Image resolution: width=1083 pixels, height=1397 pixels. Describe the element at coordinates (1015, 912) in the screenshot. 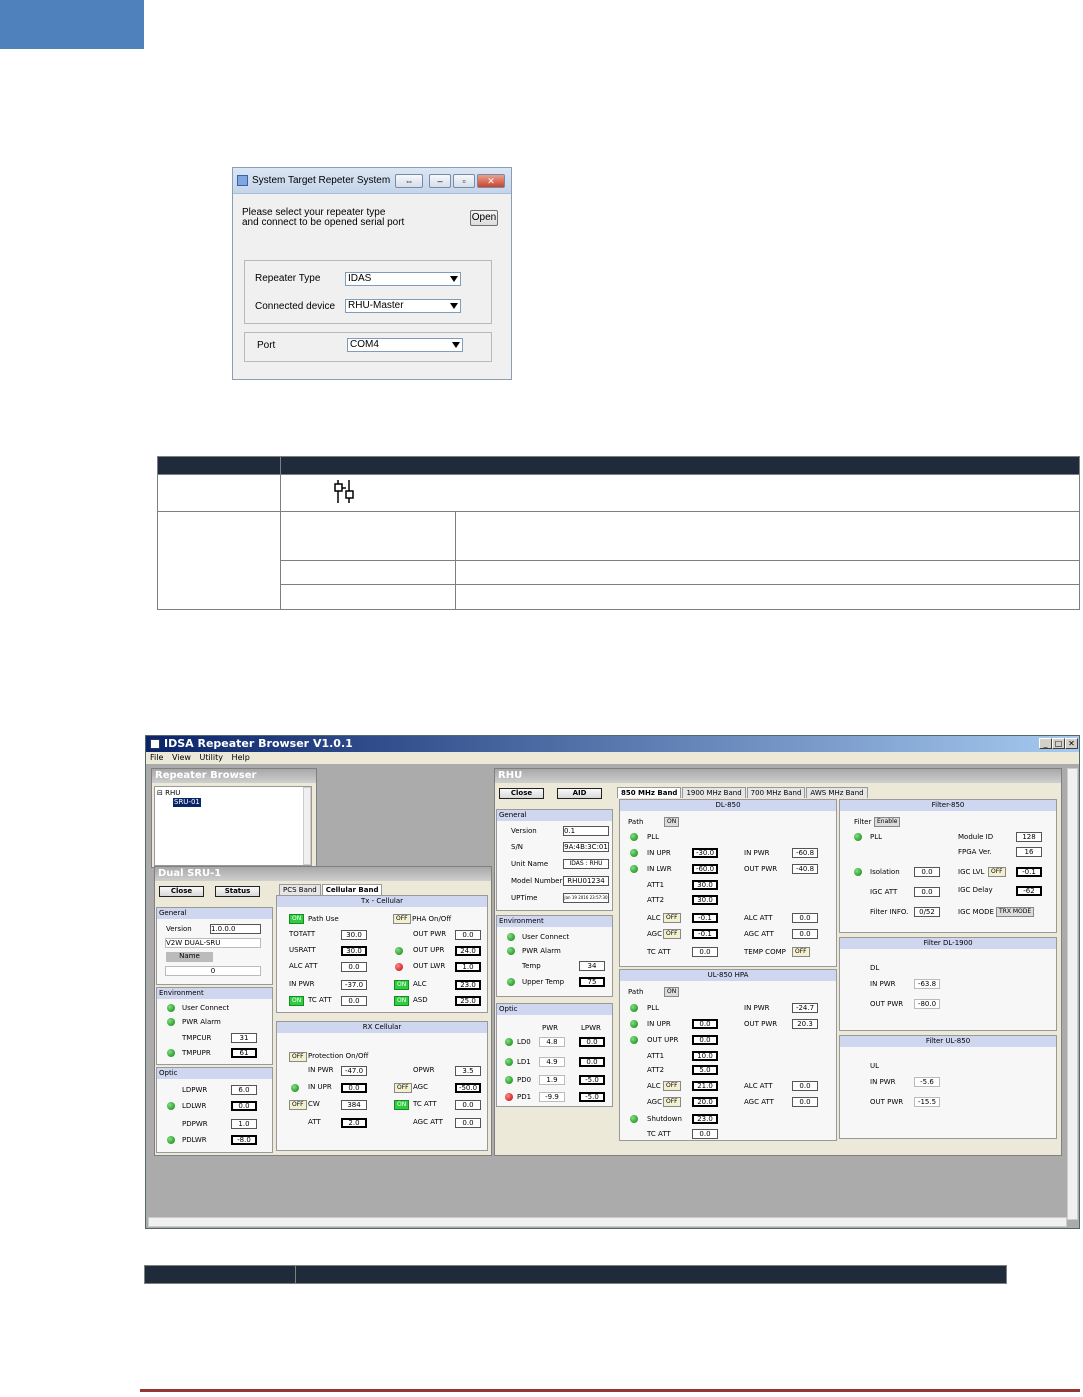

I see `igc-mode-value: TRX MODE` at that location.